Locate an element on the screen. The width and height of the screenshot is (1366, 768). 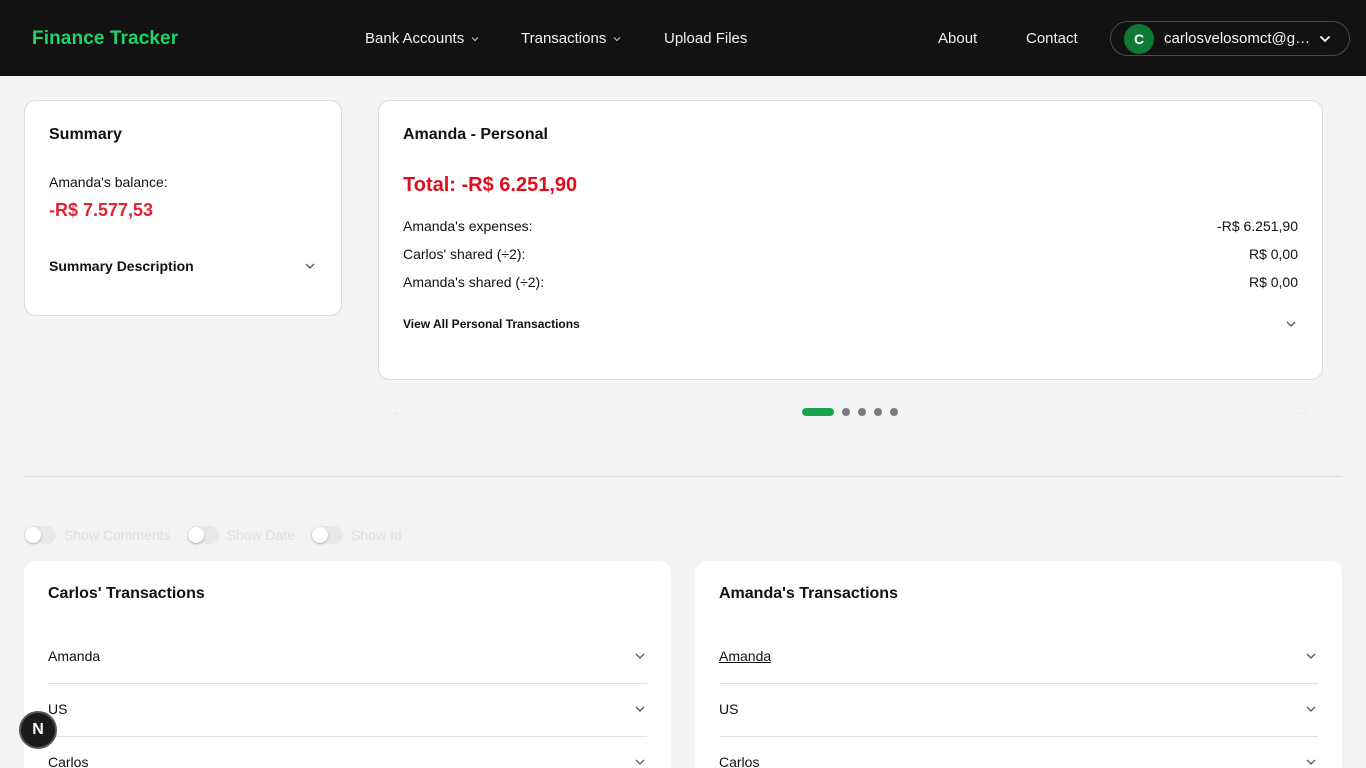
panel-title: Carlos' Transactions is located at coordinates (126, 593).